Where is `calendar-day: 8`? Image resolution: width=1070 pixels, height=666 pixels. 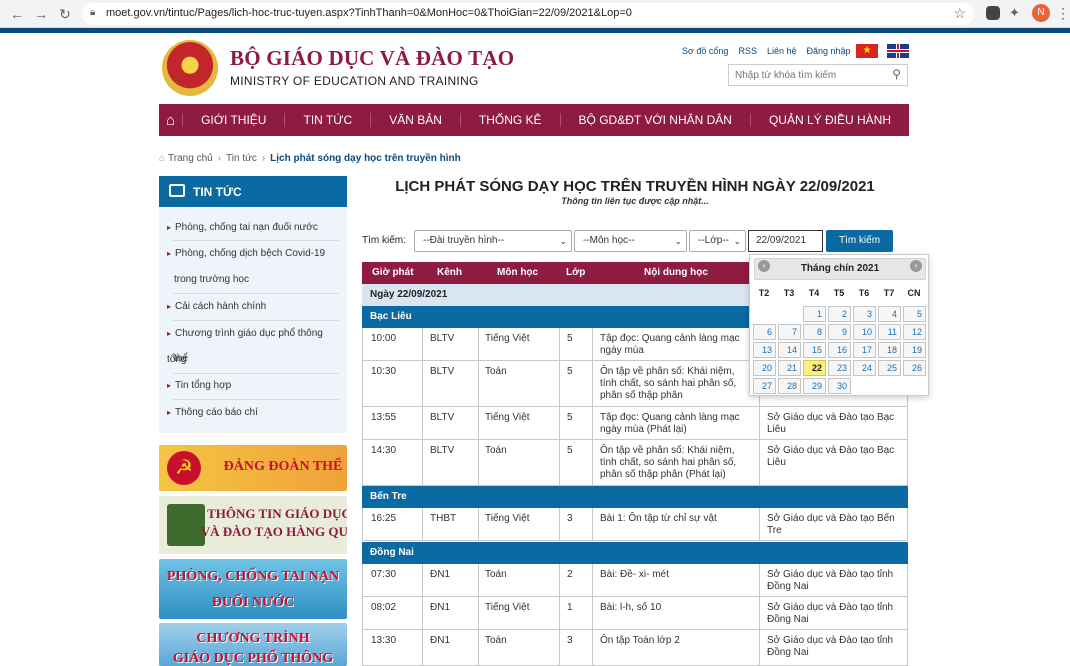
calendar-day: 8 is located at coordinates (814, 332).